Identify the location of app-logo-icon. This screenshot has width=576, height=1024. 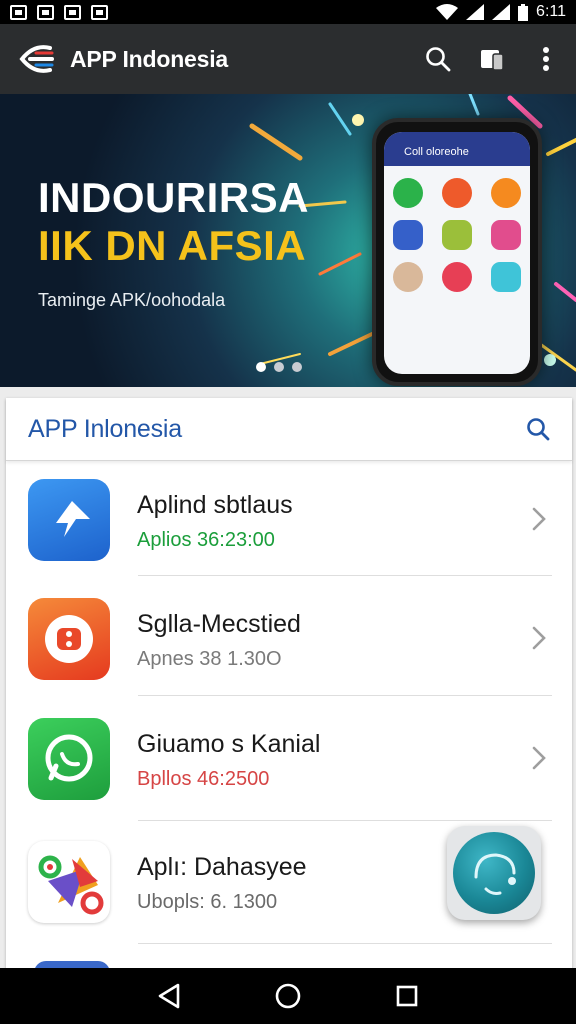
(35, 59).